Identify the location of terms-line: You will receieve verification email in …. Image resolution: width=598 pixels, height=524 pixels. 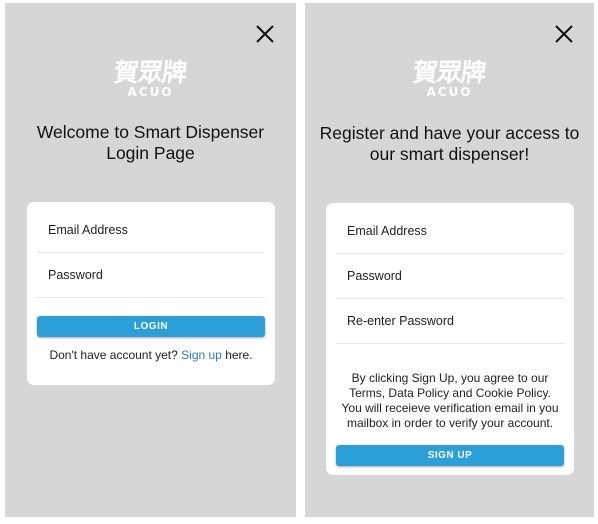
(450, 408).